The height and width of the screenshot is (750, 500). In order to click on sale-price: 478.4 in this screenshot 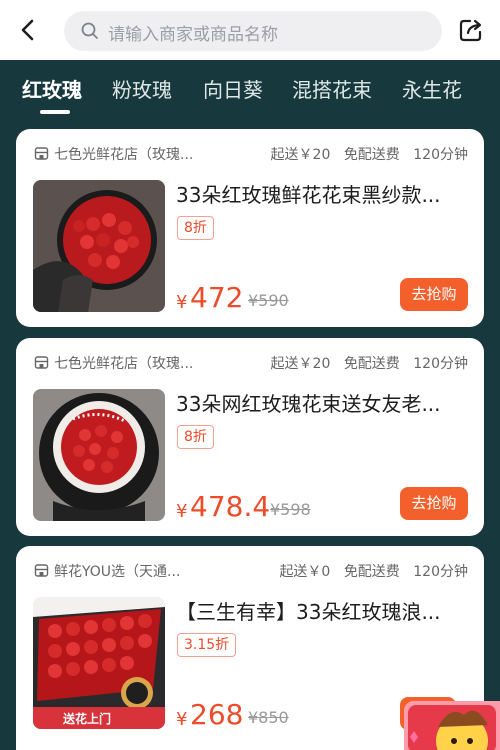, I will do `click(230, 506)`.